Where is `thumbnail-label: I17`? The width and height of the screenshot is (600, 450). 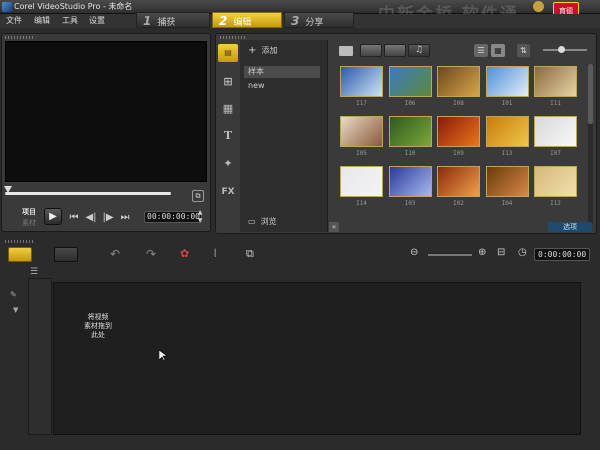 thumbnail-label: I17 is located at coordinates (361, 103).